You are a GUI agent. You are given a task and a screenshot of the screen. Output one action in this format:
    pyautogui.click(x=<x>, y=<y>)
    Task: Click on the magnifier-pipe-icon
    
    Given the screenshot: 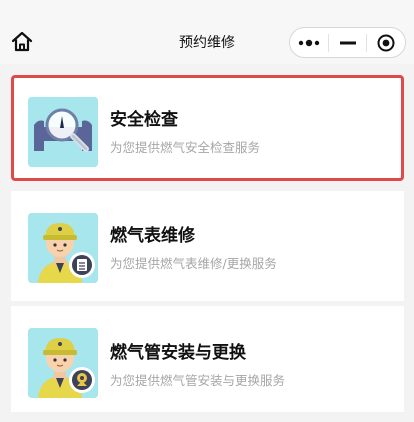 What is the action you would take?
    pyautogui.click(x=63, y=132)
    